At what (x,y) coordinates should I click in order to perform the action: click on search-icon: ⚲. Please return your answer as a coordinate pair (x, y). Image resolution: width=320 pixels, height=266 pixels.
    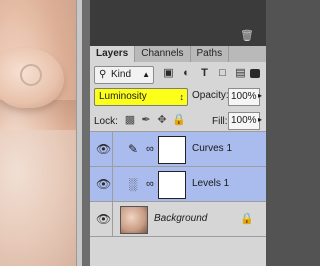
    Looking at the image, I should click on (103, 74).